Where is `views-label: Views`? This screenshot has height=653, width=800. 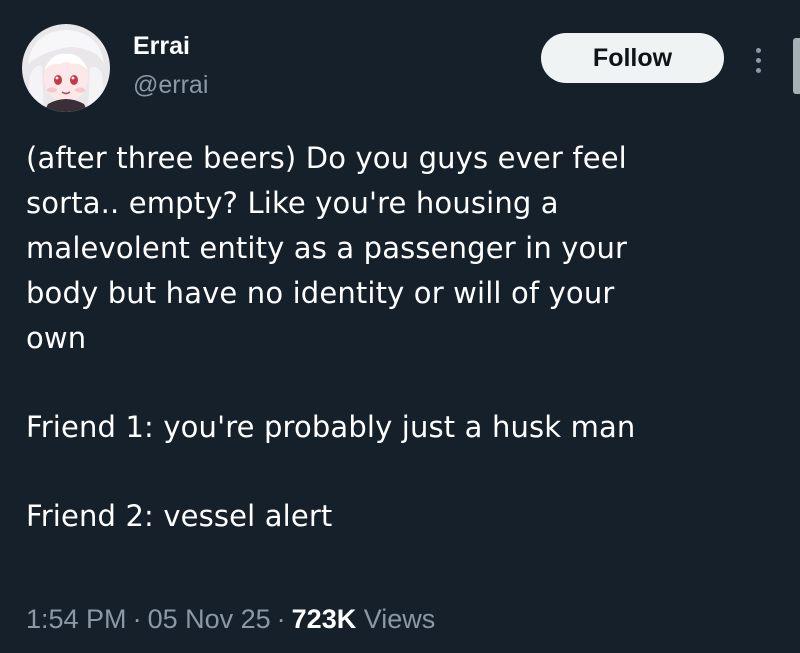
views-label: Views is located at coordinates (399, 619).